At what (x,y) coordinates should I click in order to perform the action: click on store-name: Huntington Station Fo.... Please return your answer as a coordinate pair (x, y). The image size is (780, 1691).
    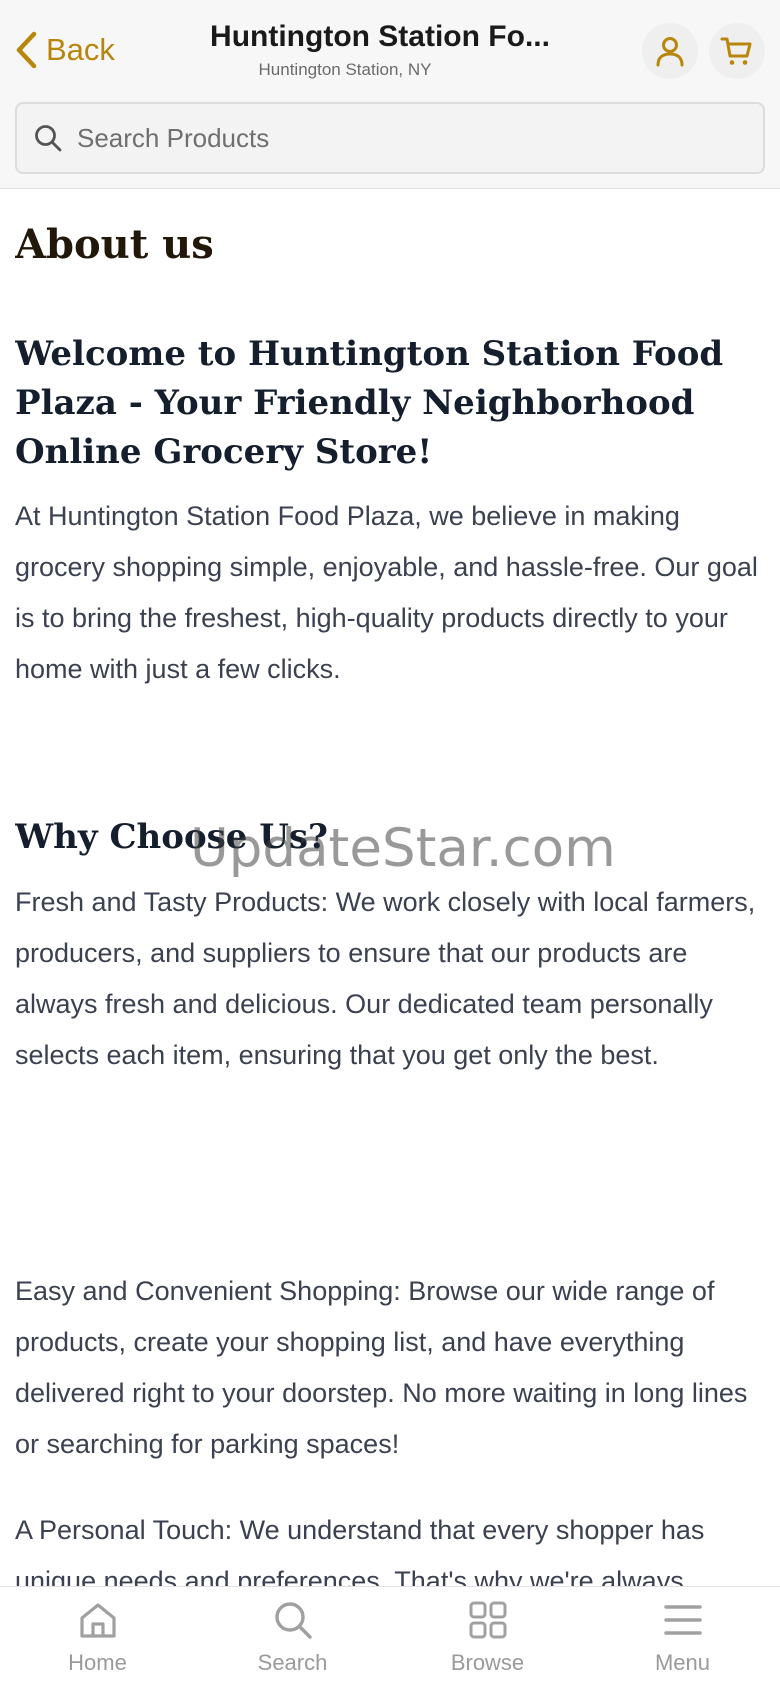
    Looking at the image, I should click on (380, 36).